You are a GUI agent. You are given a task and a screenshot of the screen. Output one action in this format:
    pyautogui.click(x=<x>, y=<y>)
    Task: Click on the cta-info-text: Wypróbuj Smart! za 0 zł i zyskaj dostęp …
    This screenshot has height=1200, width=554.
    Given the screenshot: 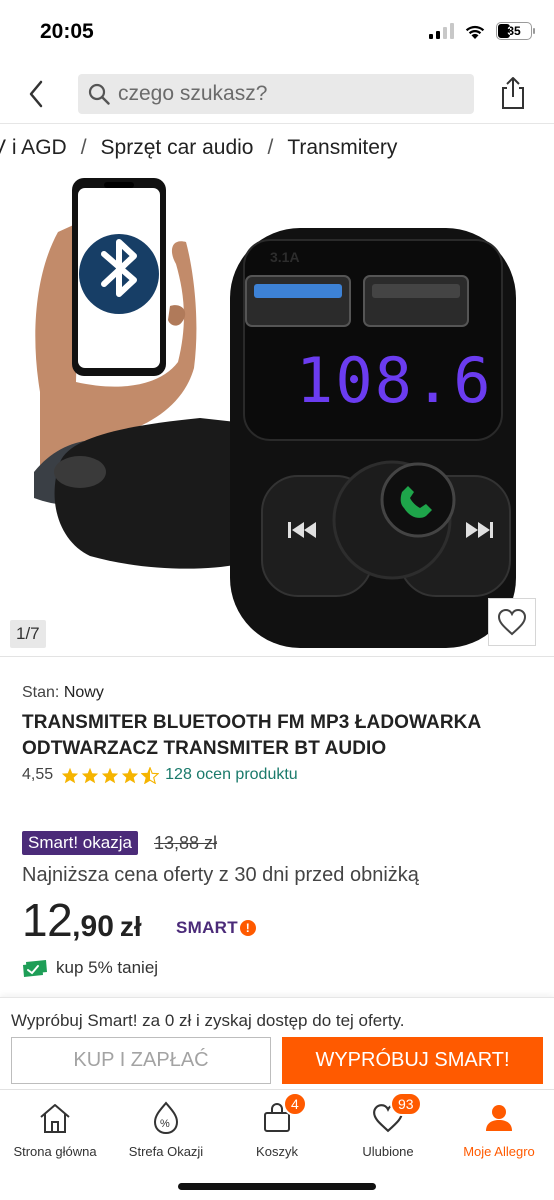 What is the action you would take?
    pyautogui.click(x=208, y=1020)
    